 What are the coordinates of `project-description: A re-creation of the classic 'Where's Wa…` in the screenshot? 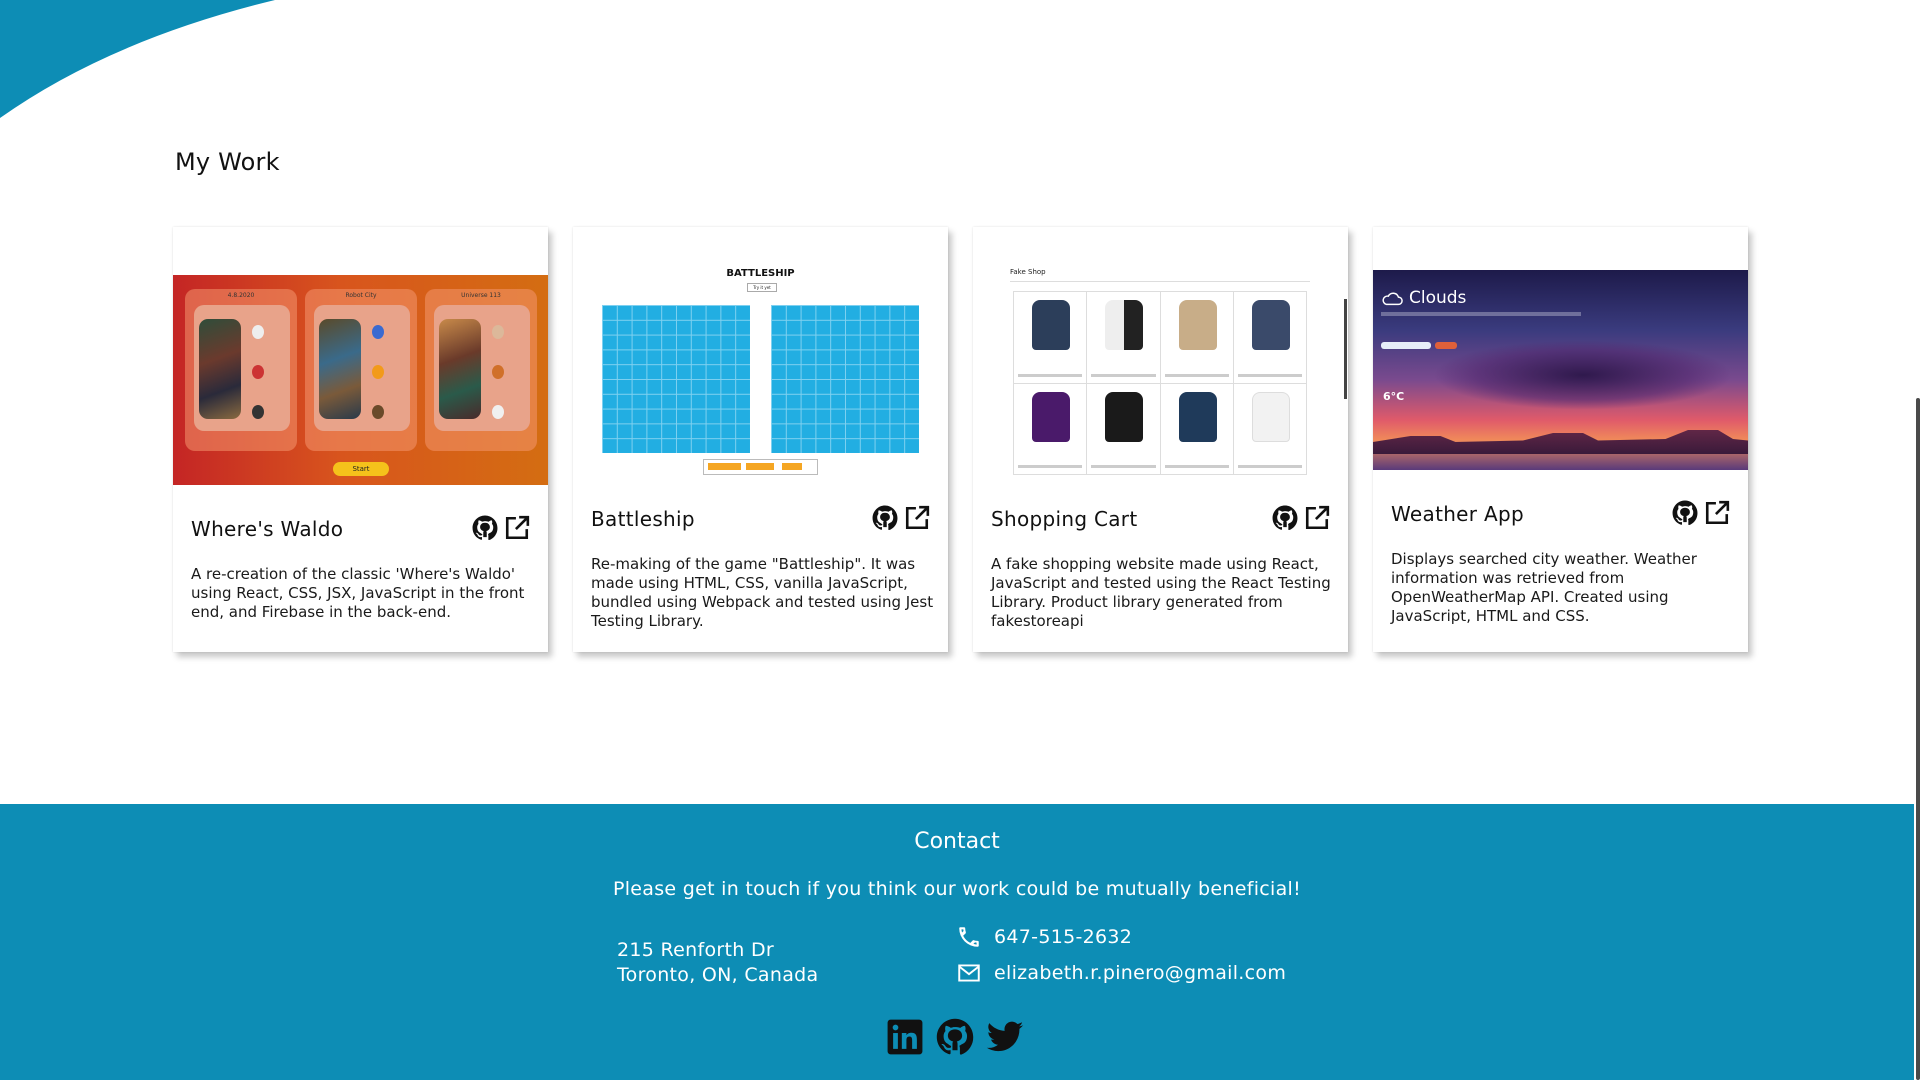 It's located at (358, 593).